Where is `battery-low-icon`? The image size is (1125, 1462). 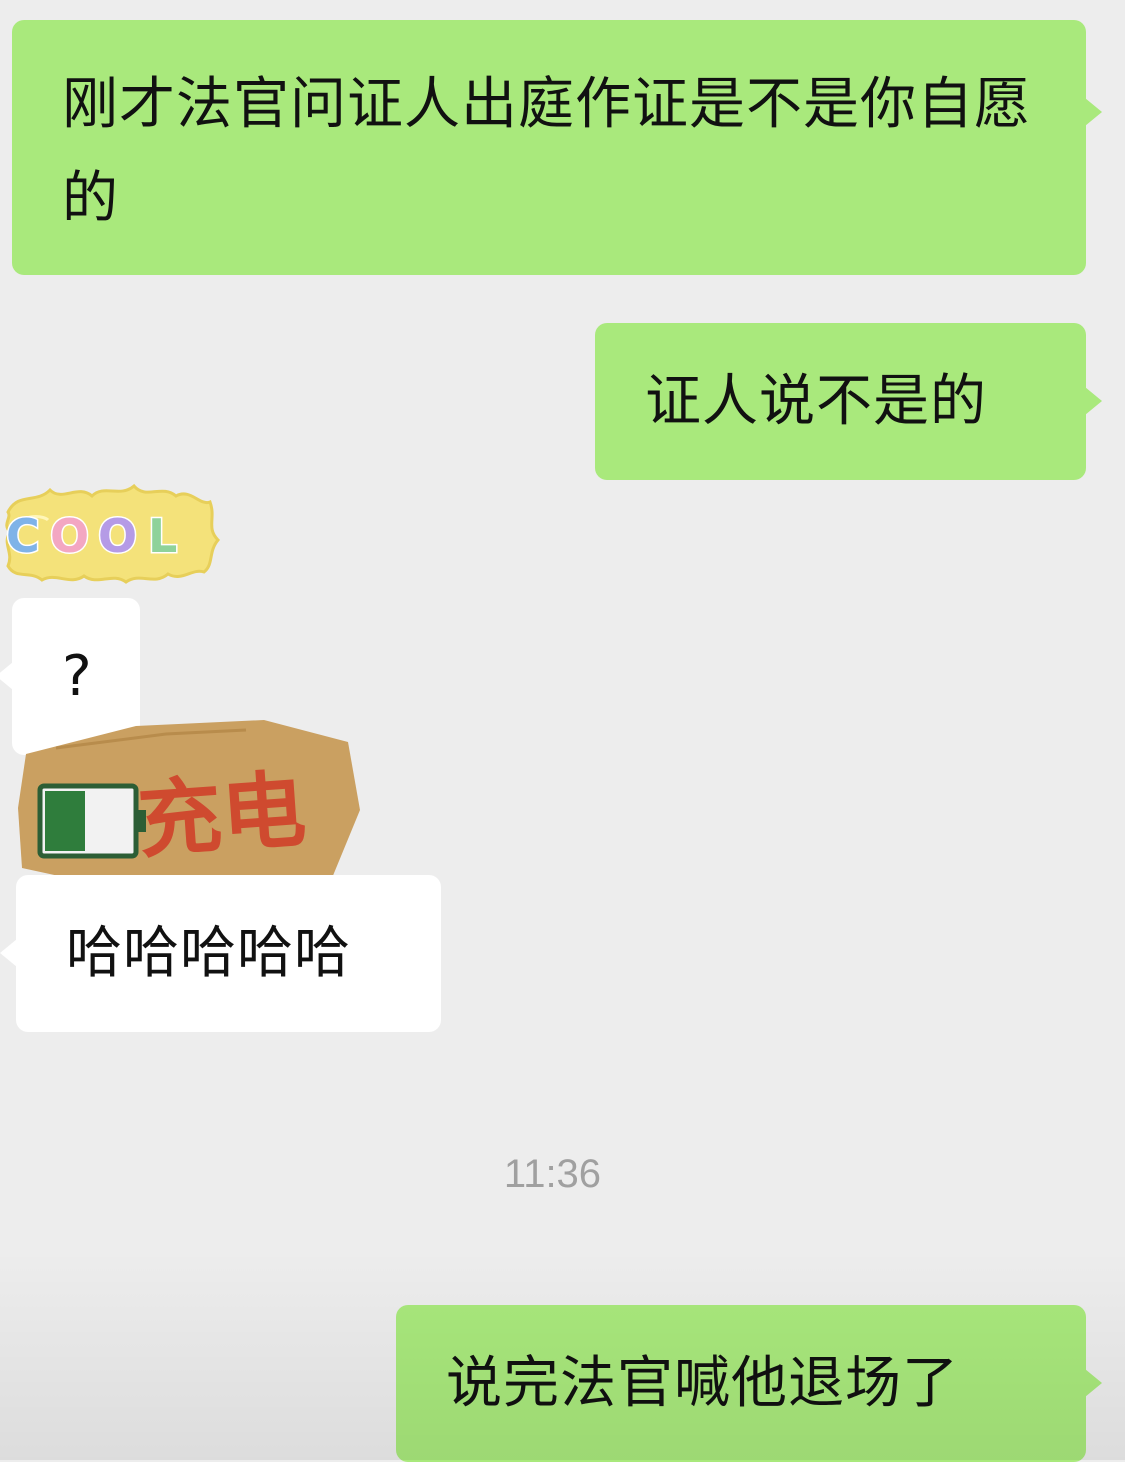
battery-low-icon is located at coordinates (91, 821).